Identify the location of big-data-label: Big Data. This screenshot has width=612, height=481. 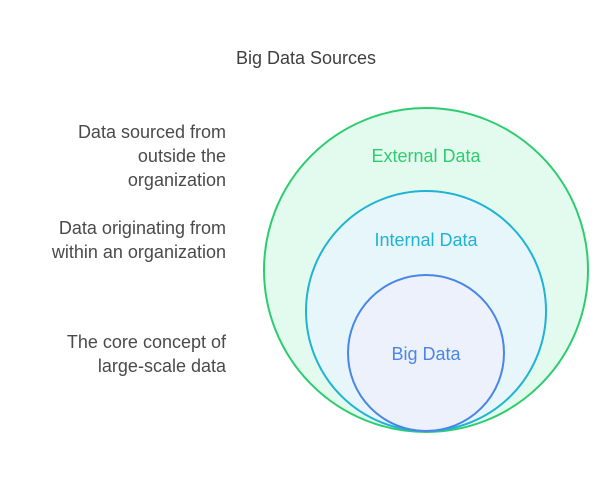
(426, 354).